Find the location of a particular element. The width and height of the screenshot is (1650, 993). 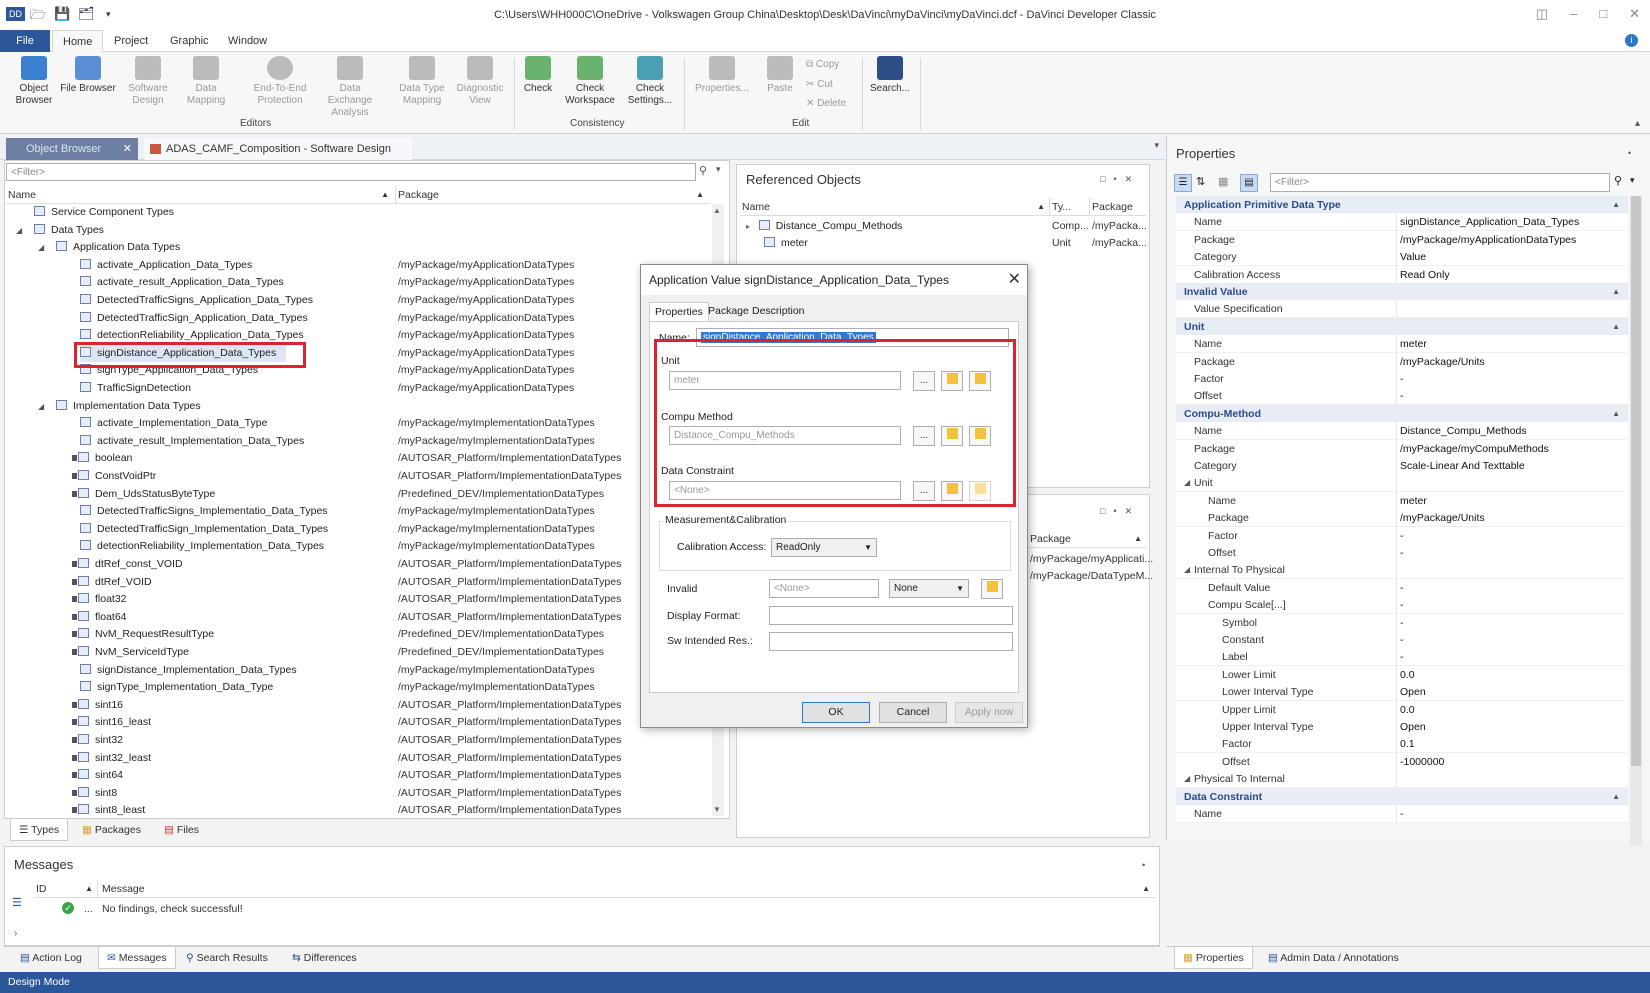

tab-admin-data: ▤ Admin Data / Annotations is located at coordinates (1333, 958).